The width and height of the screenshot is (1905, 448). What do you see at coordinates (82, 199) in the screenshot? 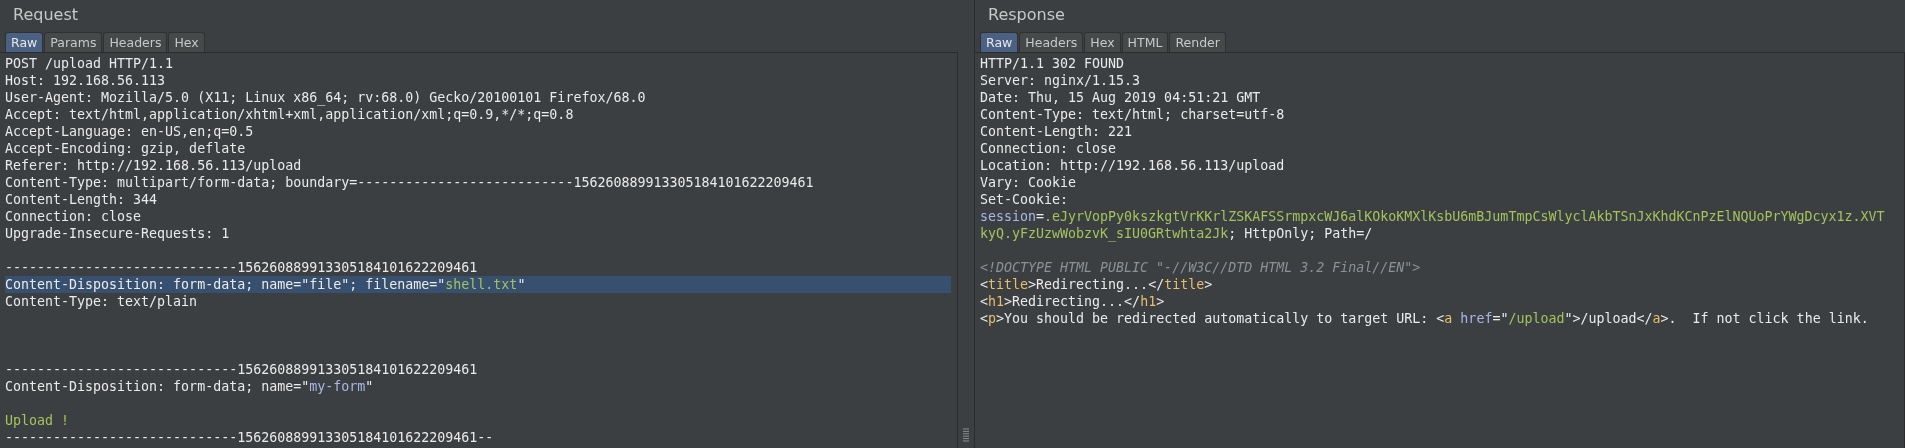
I see `code-line: Content-Length: 344` at bounding box center [82, 199].